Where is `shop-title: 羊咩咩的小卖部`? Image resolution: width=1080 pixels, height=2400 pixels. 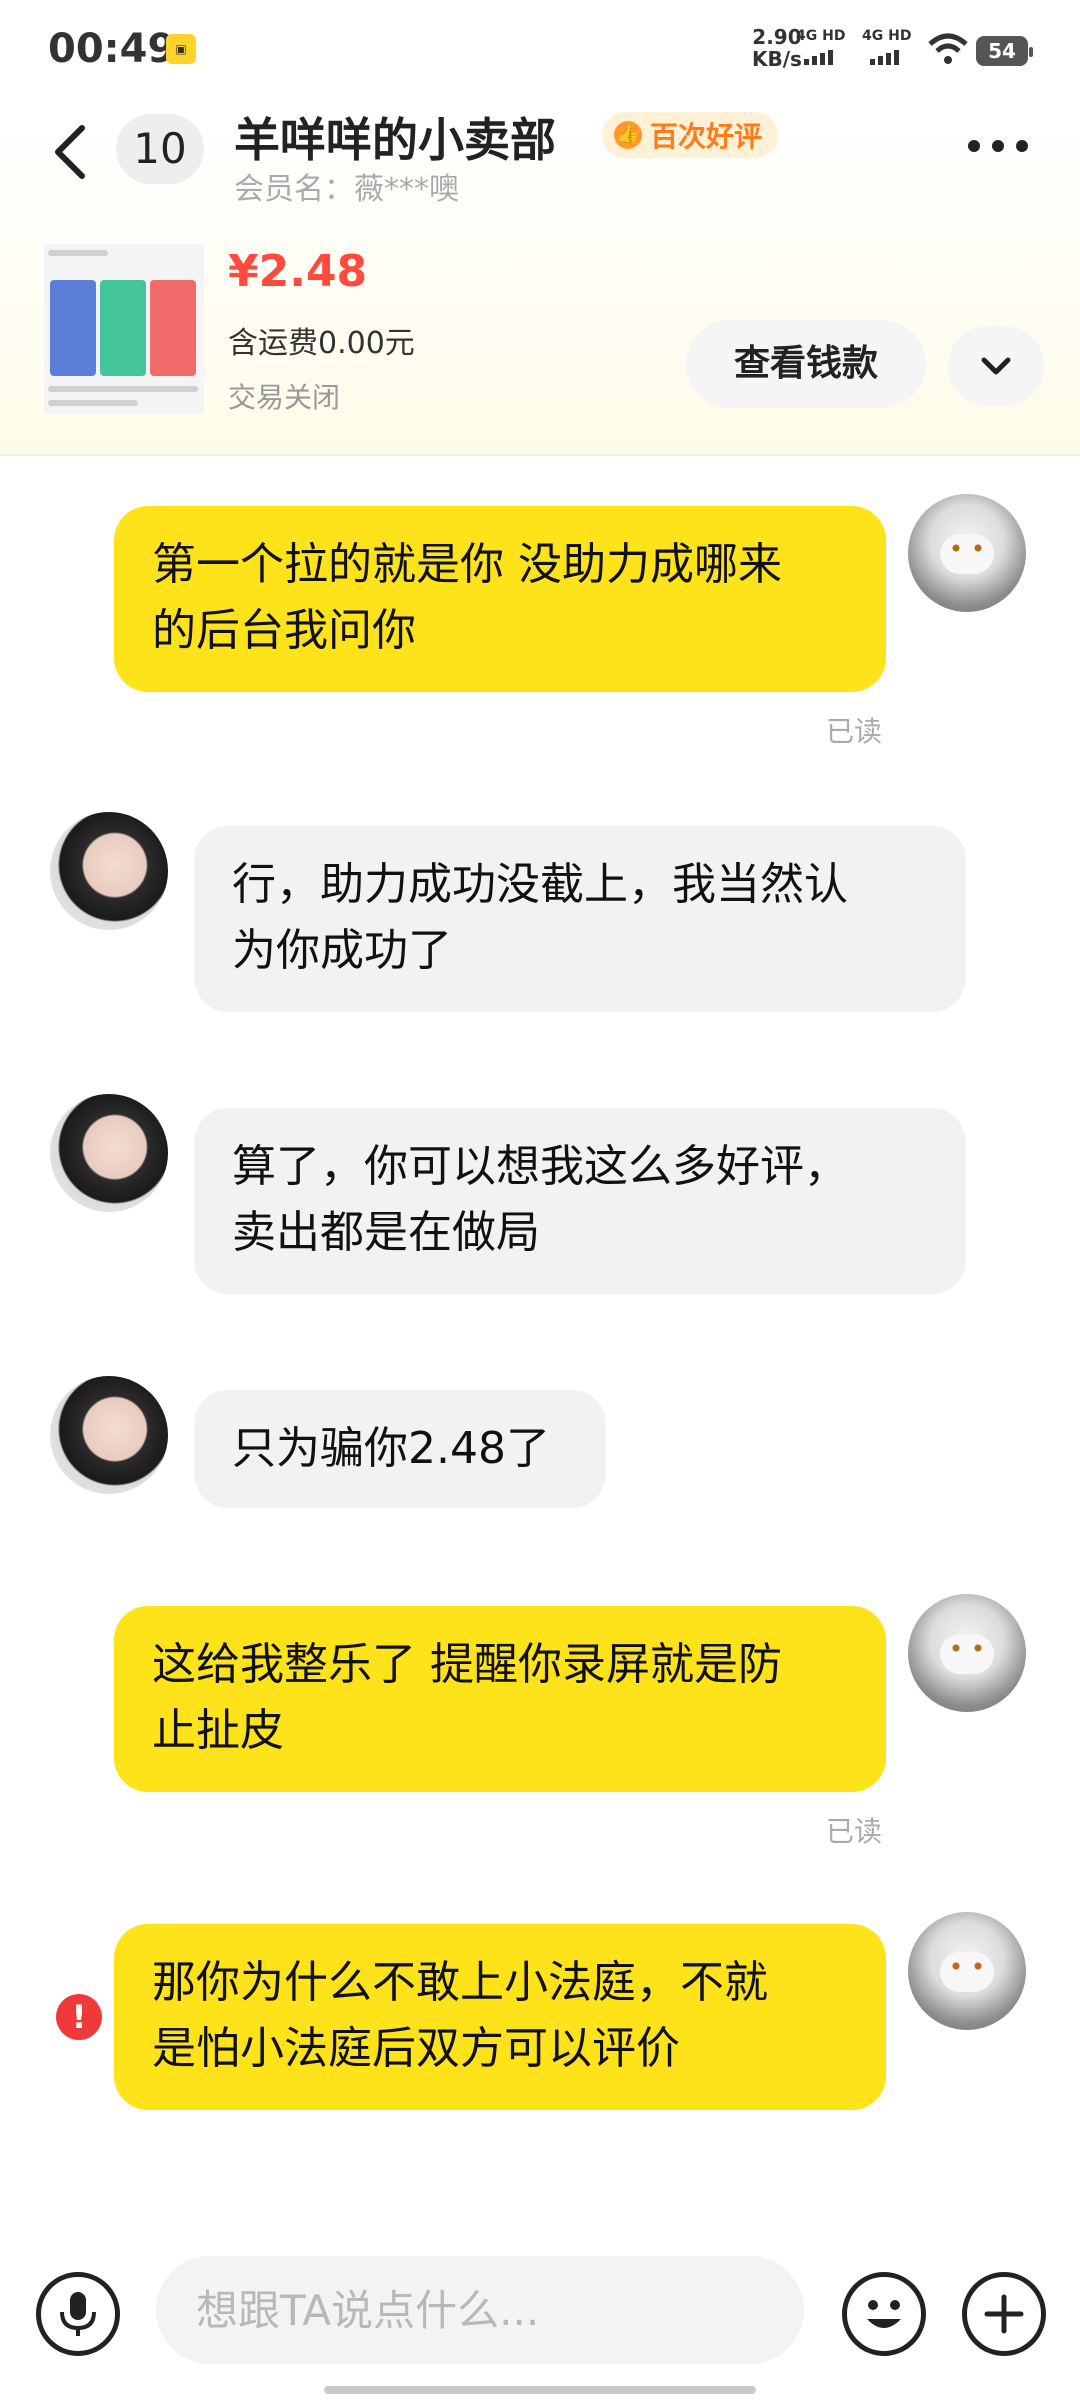
shop-title: 羊咩咩的小卖部 is located at coordinates (395, 140).